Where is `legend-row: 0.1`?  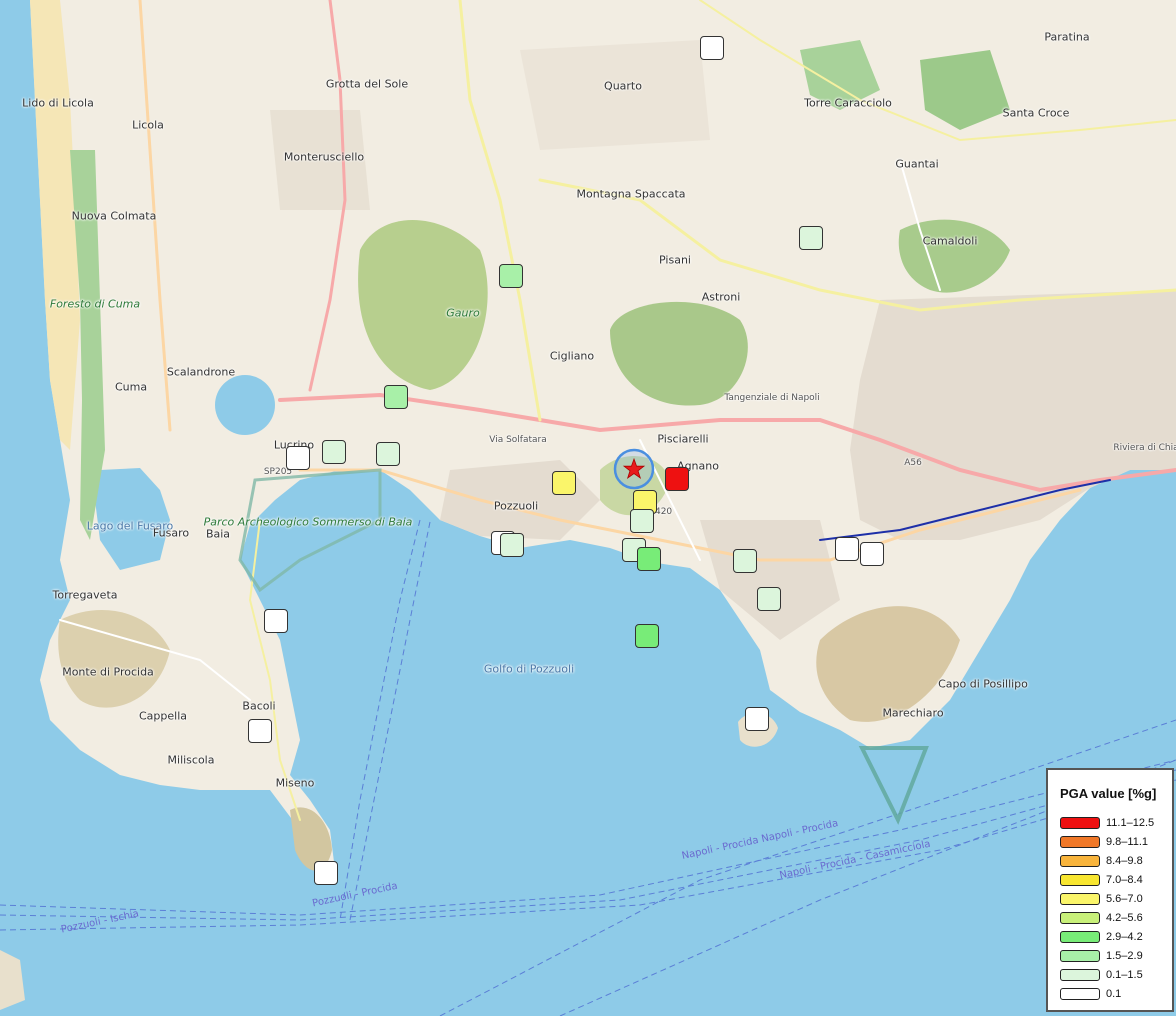 legend-row: 0.1 is located at coordinates (1112, 993).